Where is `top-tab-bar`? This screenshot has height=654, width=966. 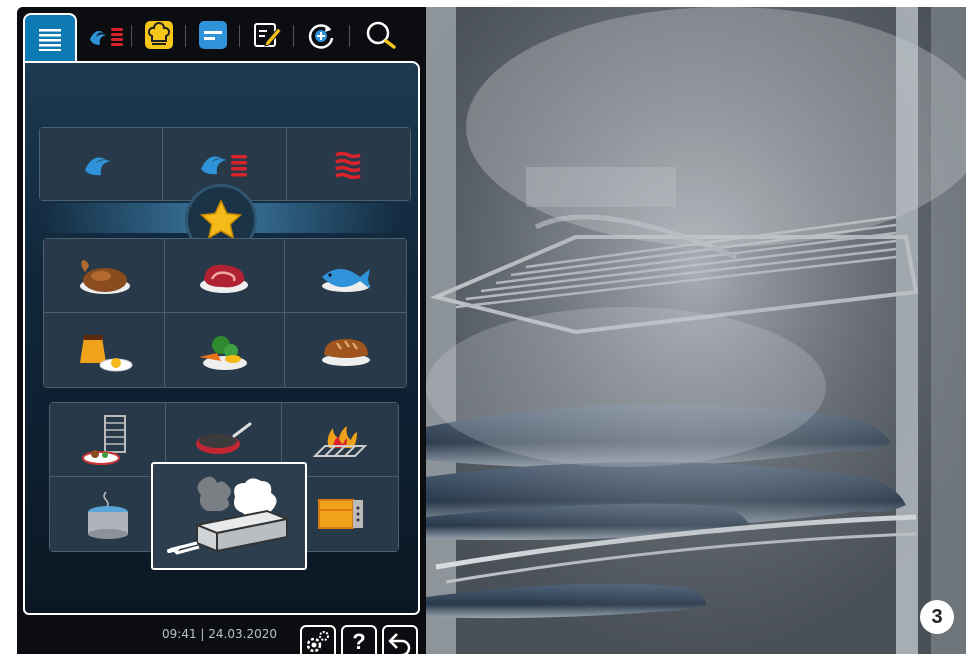 top-tab-bar is located at coordinates (221, 35).